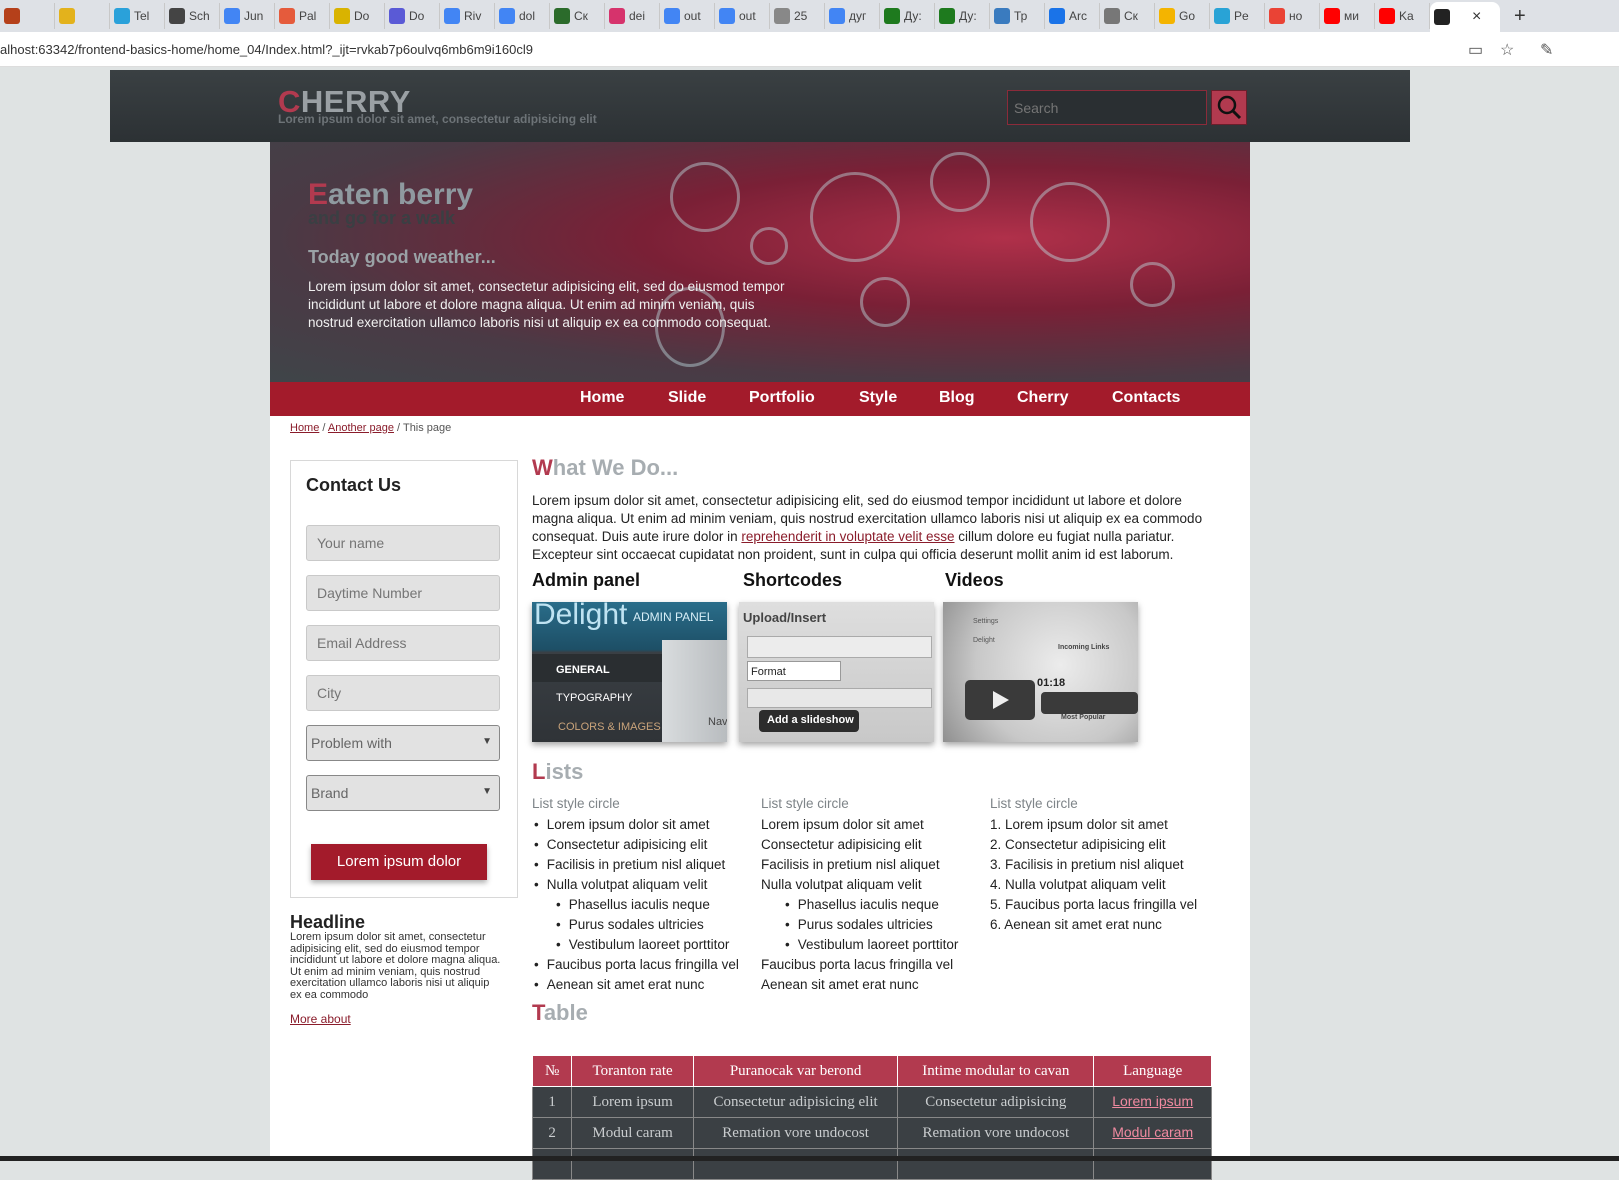 This screenshot has width=1619, height=1180. Describe the element at coordinates (602, 398) in the screenshot. I see `nav-home: Home` at that location.